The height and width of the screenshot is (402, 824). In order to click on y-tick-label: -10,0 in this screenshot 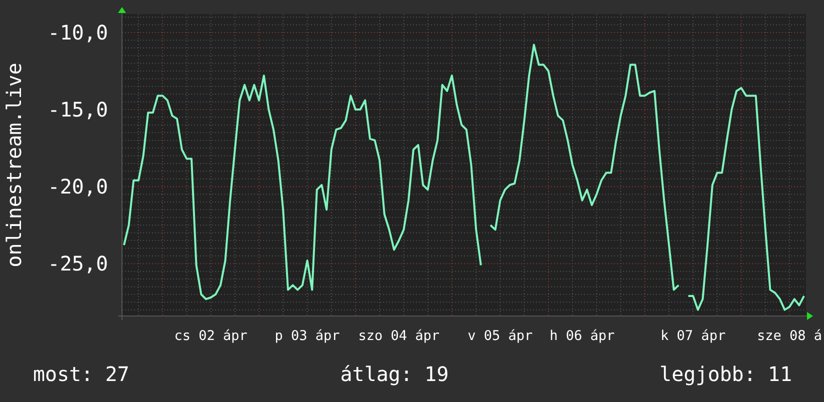, I will do `click(78, 32)`.